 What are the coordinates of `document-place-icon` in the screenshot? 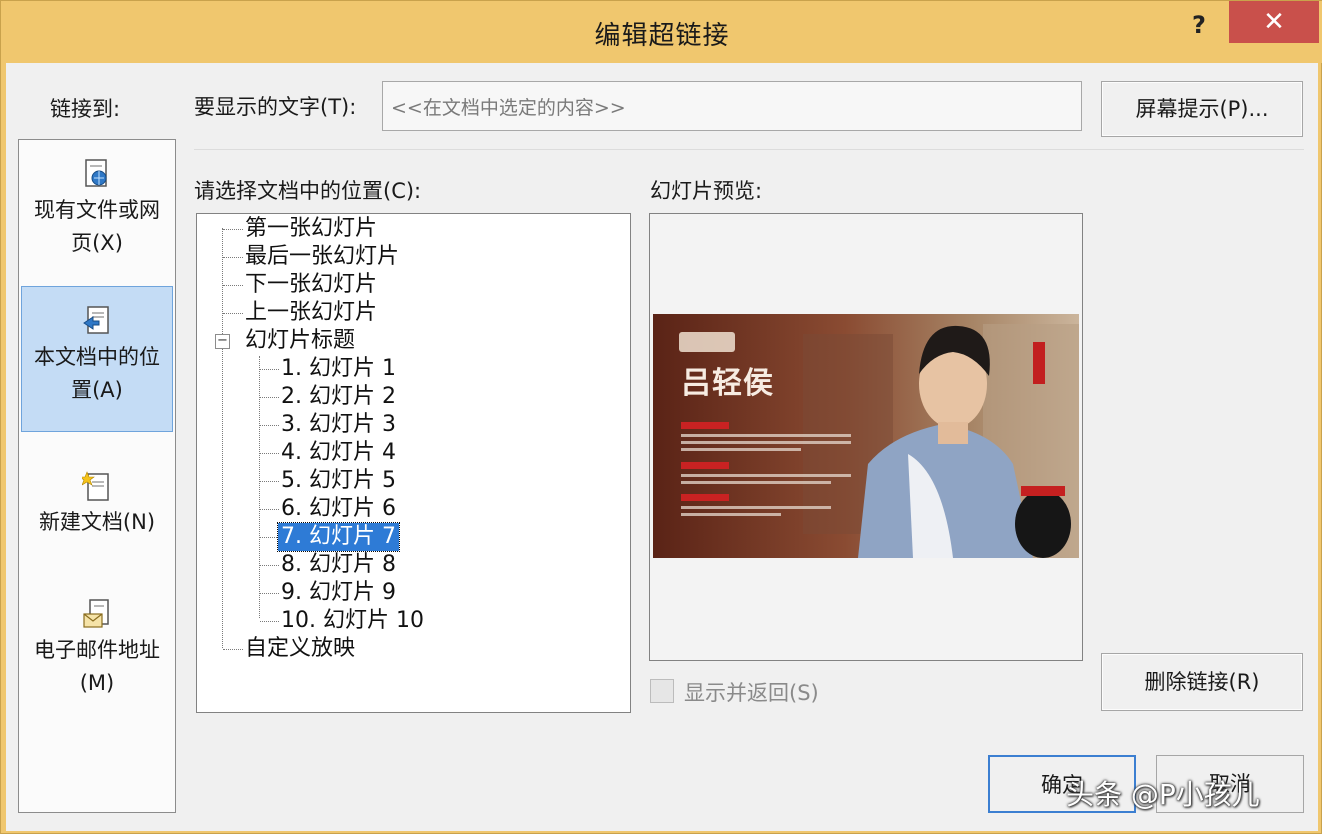 It's located at (96, 320).